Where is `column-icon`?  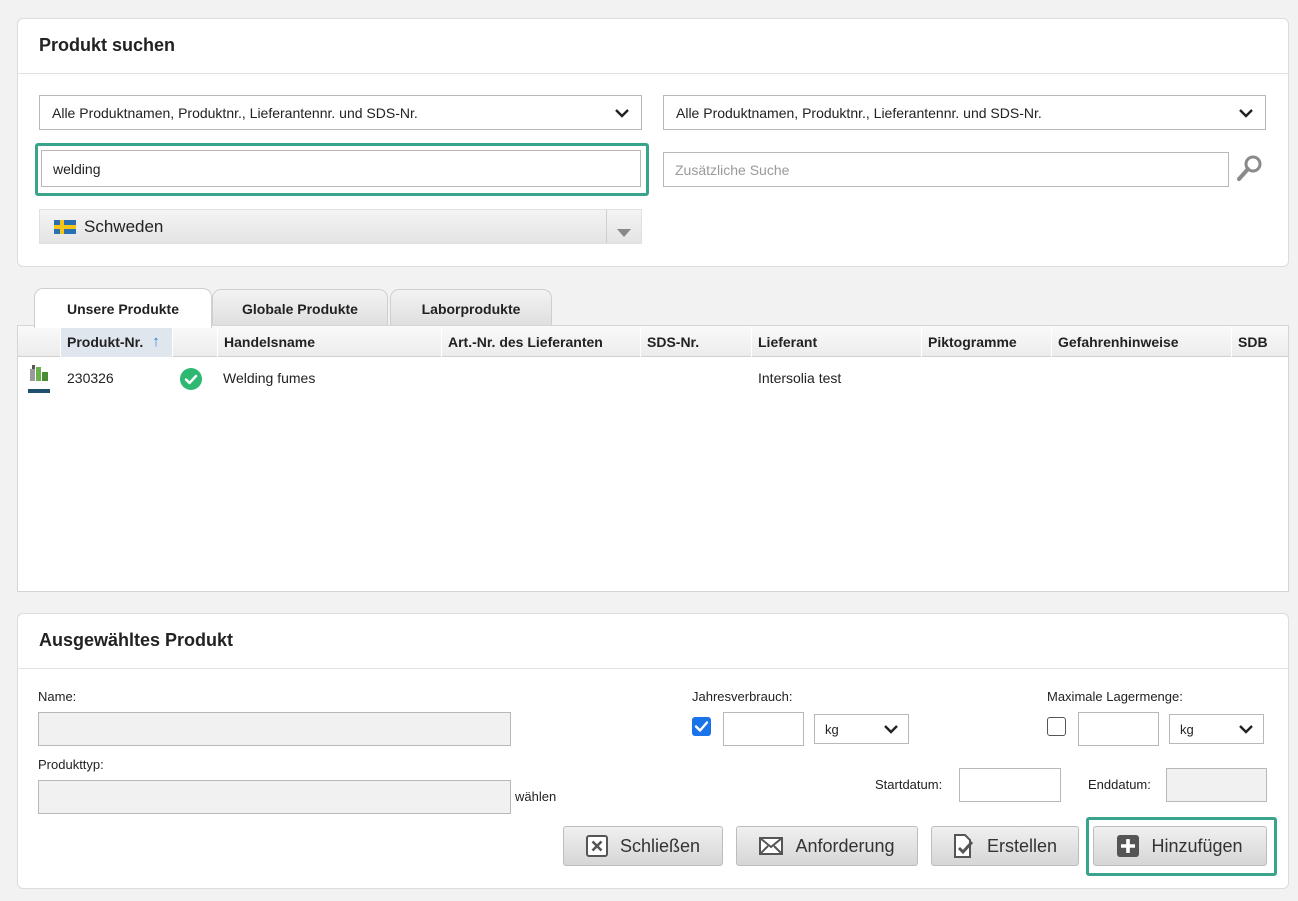
column-icon is located at coordinates (39, 341).